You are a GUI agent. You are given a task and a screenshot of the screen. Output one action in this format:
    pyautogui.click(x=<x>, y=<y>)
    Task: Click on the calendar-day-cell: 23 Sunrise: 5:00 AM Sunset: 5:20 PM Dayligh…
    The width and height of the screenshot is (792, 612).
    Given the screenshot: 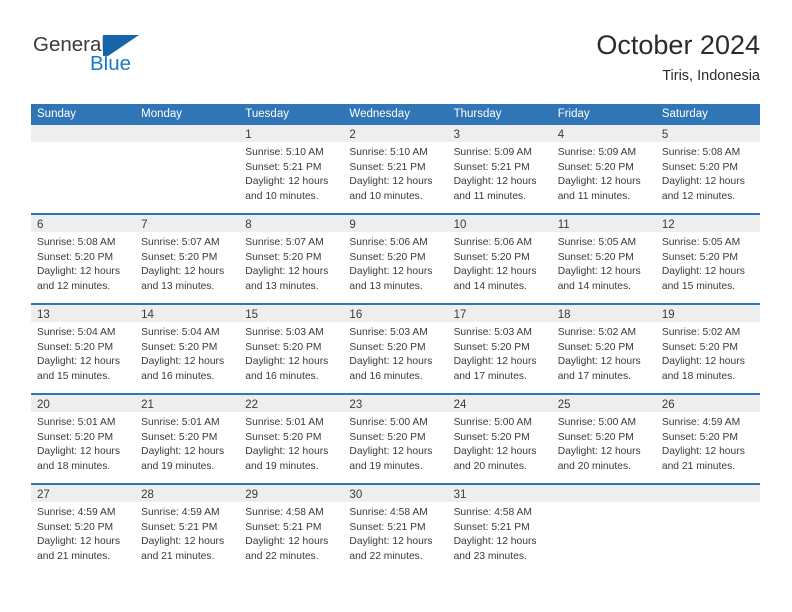 What is the action you would take?
    pyautogui.click(x=395, y=439)
    